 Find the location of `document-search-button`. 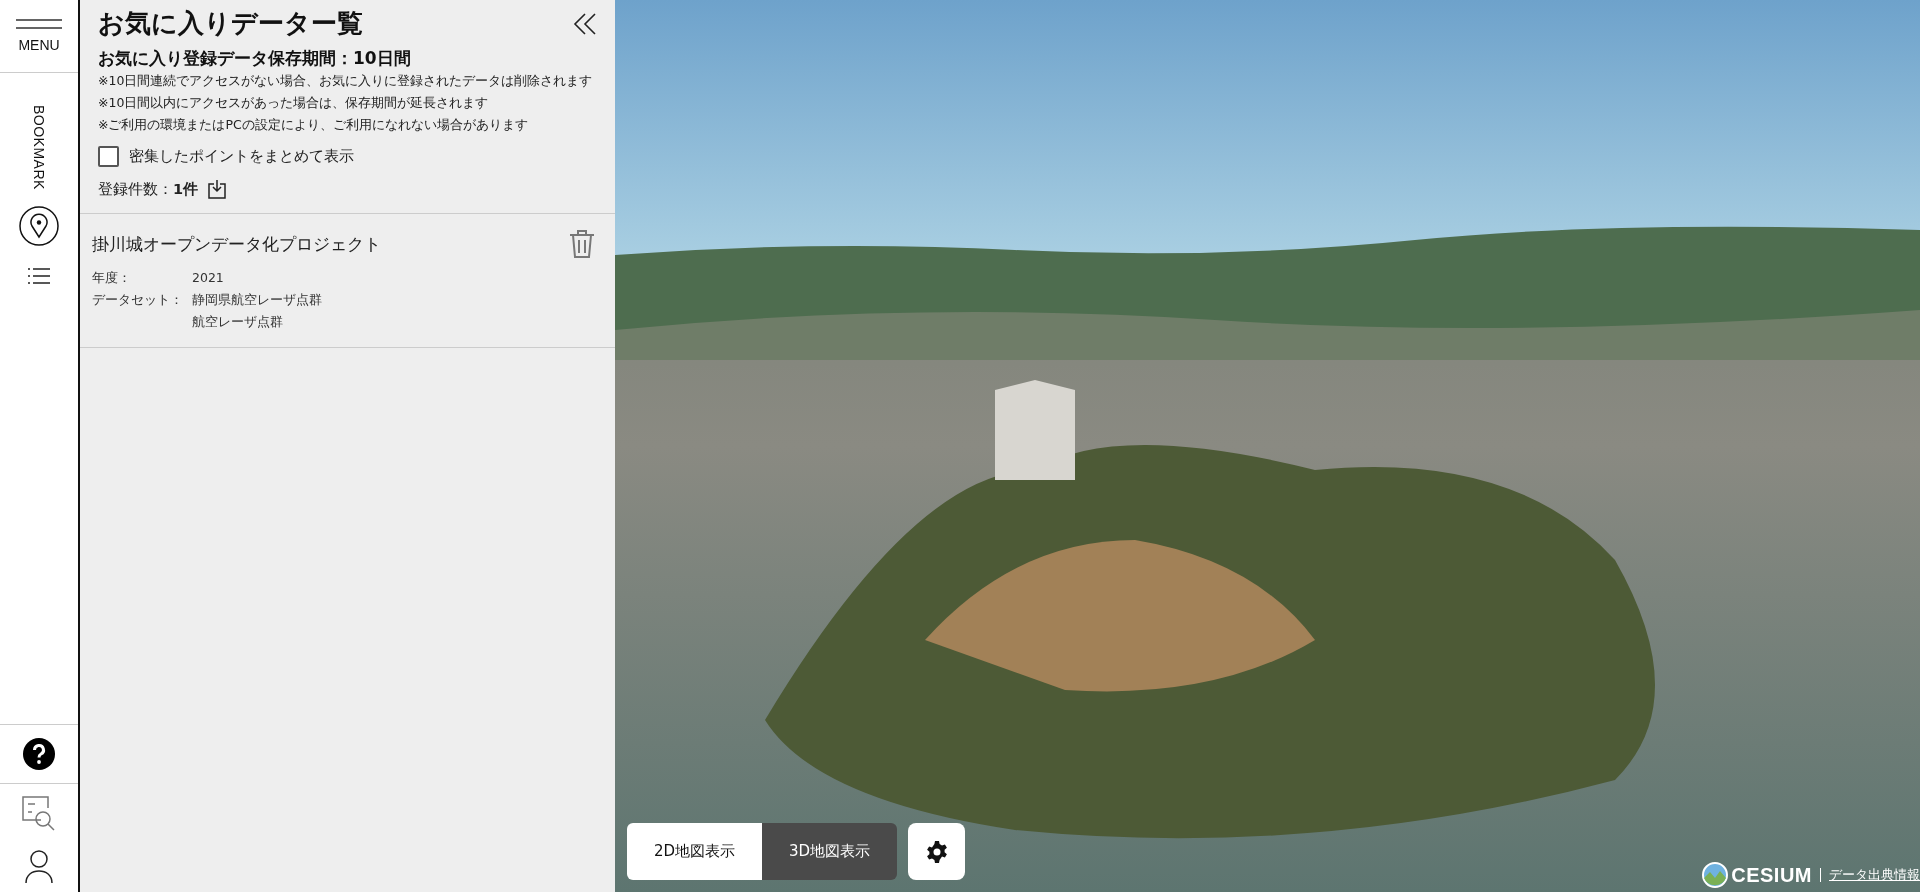

document-search-button is located at coordinates (39, 814).